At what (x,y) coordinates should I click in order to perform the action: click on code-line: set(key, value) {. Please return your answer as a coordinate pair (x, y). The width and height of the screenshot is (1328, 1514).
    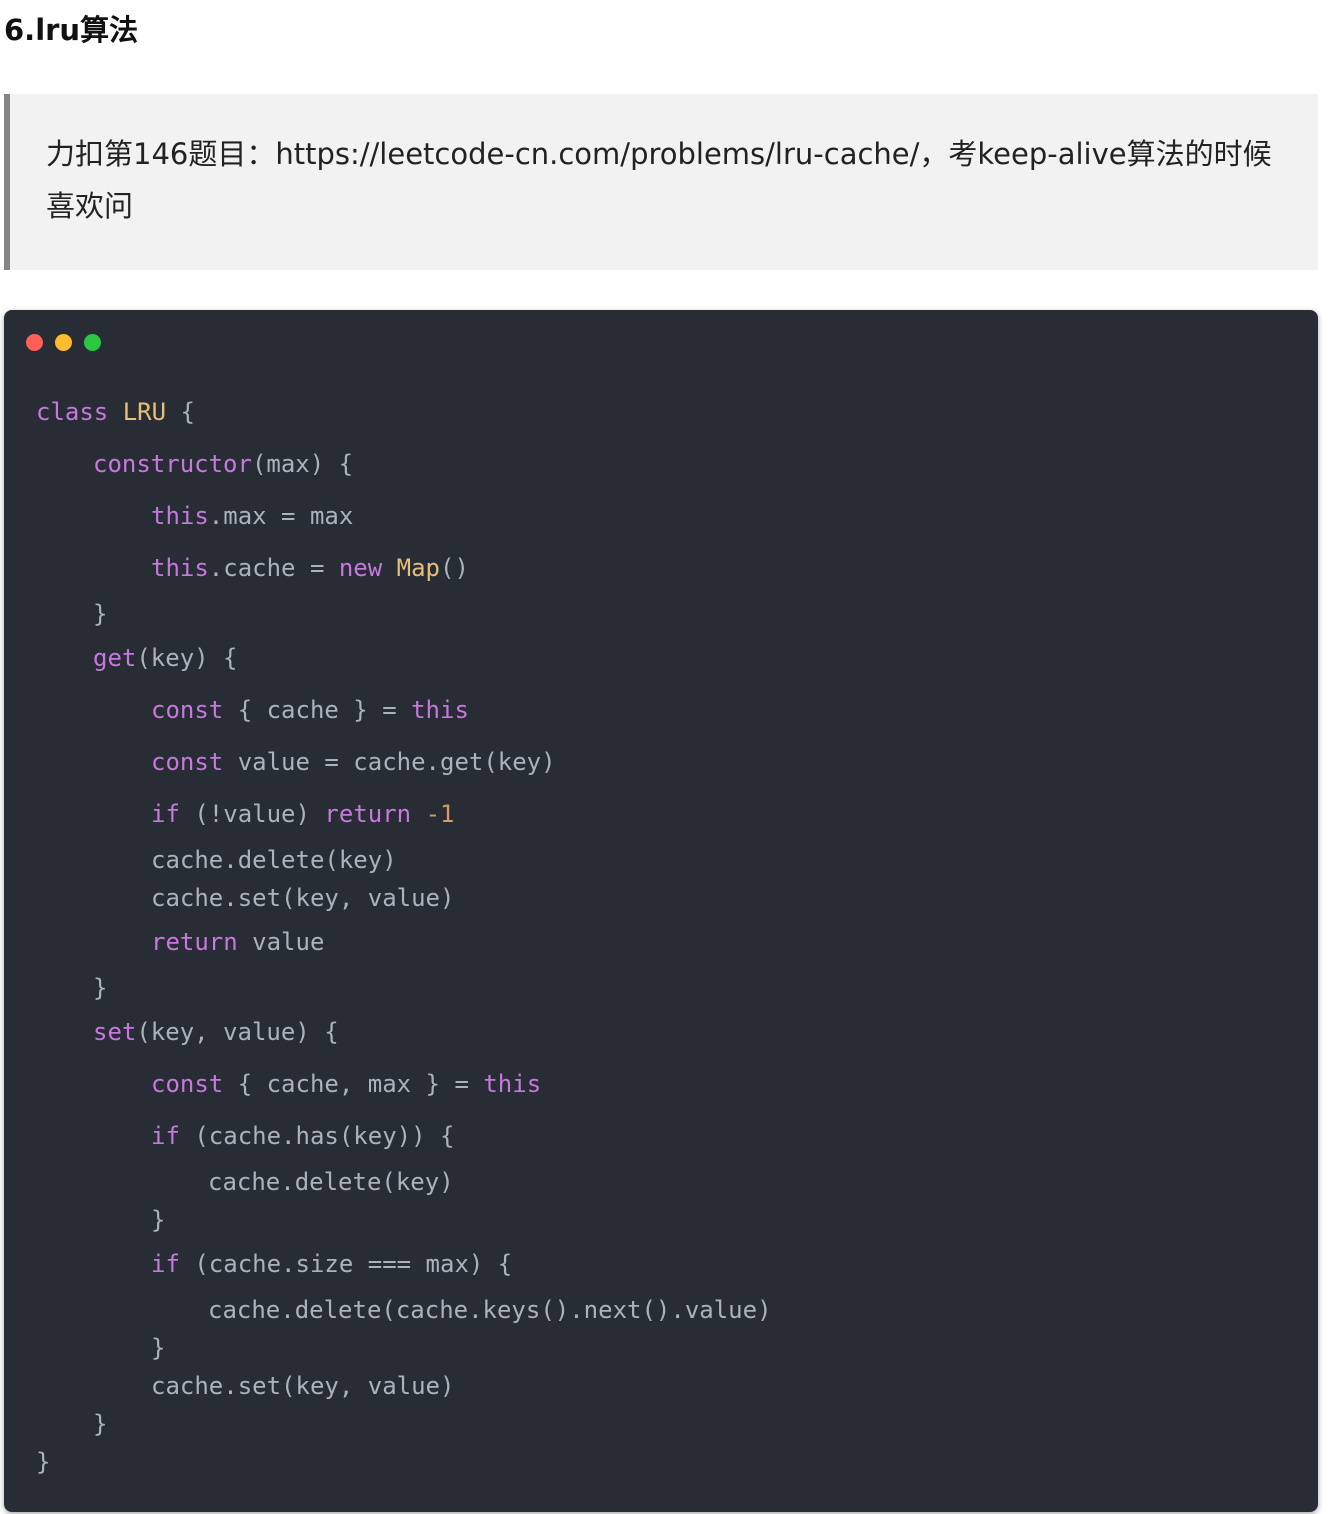
    Looking at the image, I should click on (216, 1032).